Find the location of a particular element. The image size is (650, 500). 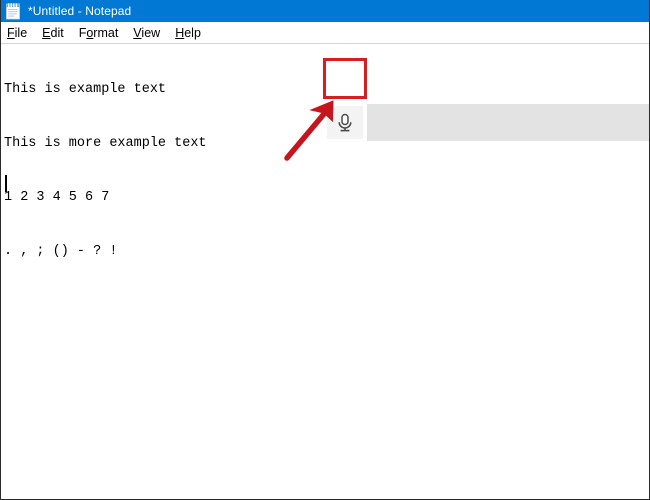

title-bar: *Untitled - Notepad is located at coordinates (325, 11).